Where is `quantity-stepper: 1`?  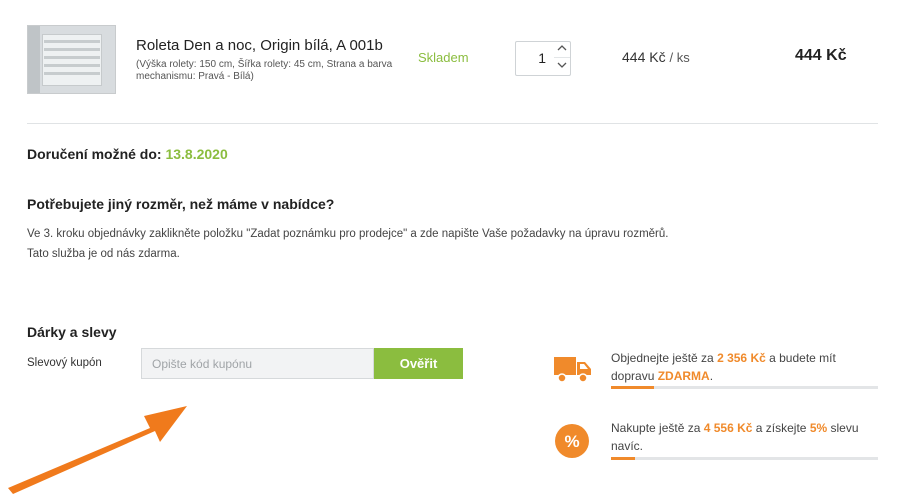
quantity-stepper: 1 is located at coordinates (543, 58).